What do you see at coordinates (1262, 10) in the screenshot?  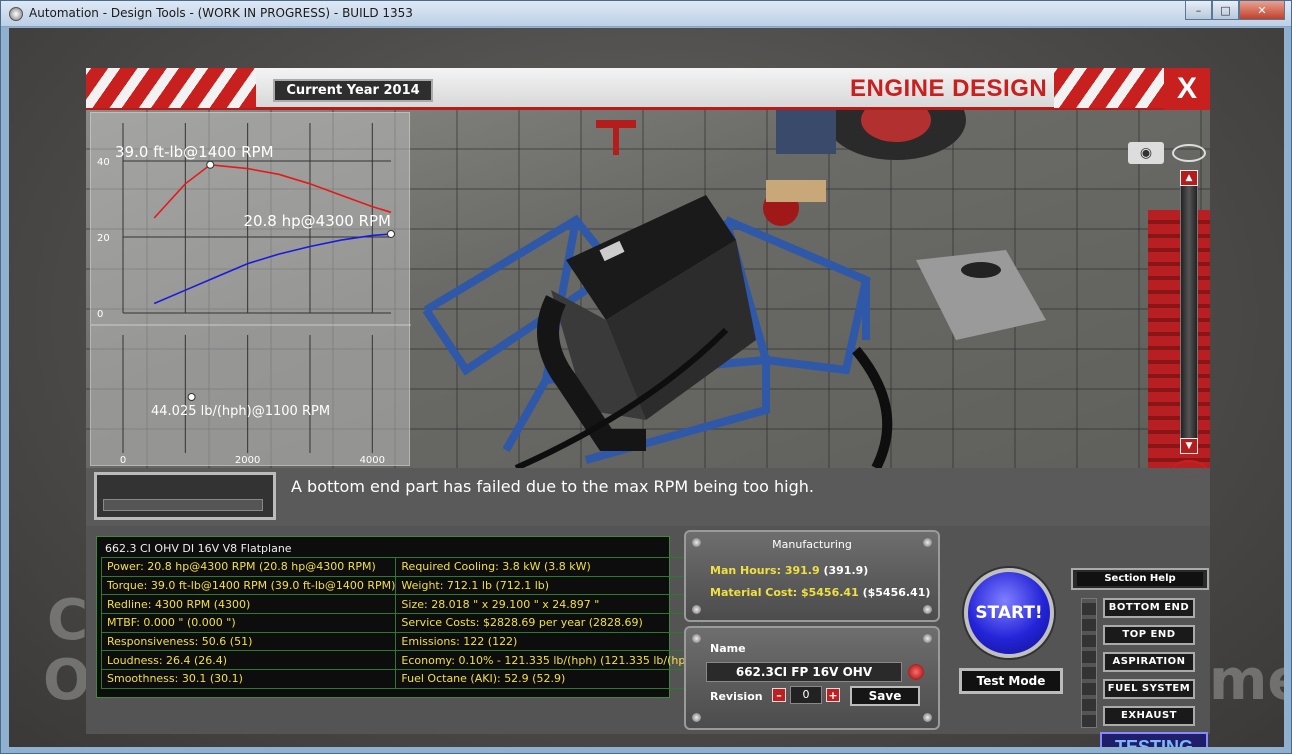 I see `close-window-button: ✕` at bounding box center [1262, 10].